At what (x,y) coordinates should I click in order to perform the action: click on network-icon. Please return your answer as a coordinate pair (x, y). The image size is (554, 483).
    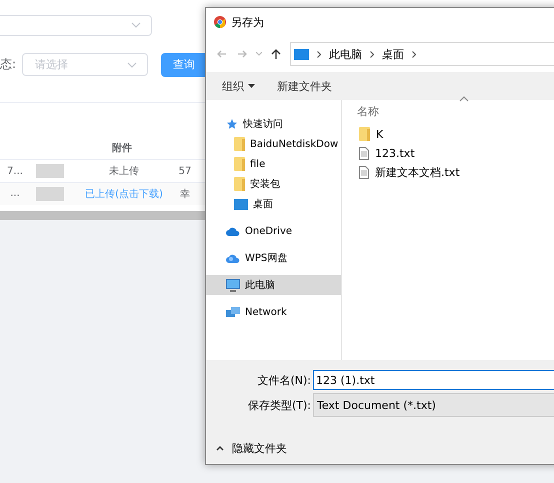
    Looking at the image, I should click on (233, 312).